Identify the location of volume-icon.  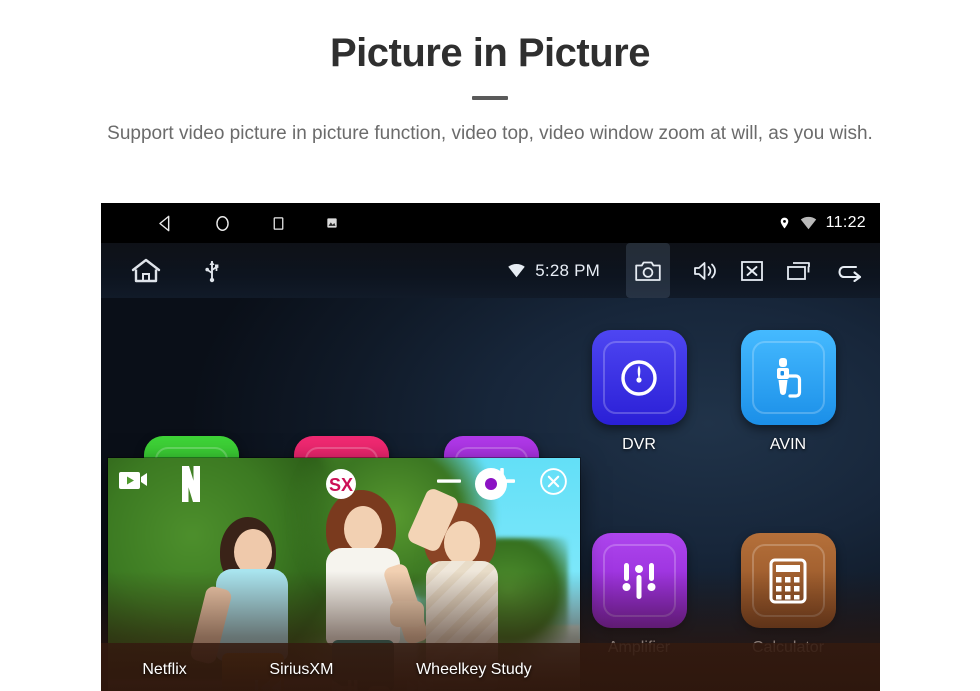
(705, 271).